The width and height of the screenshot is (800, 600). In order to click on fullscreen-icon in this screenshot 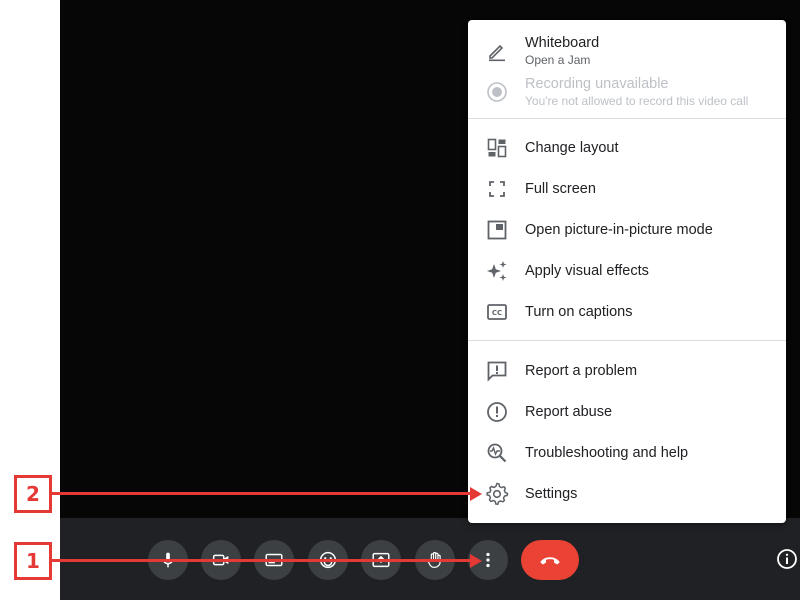, I will do `click(497, 189)`.